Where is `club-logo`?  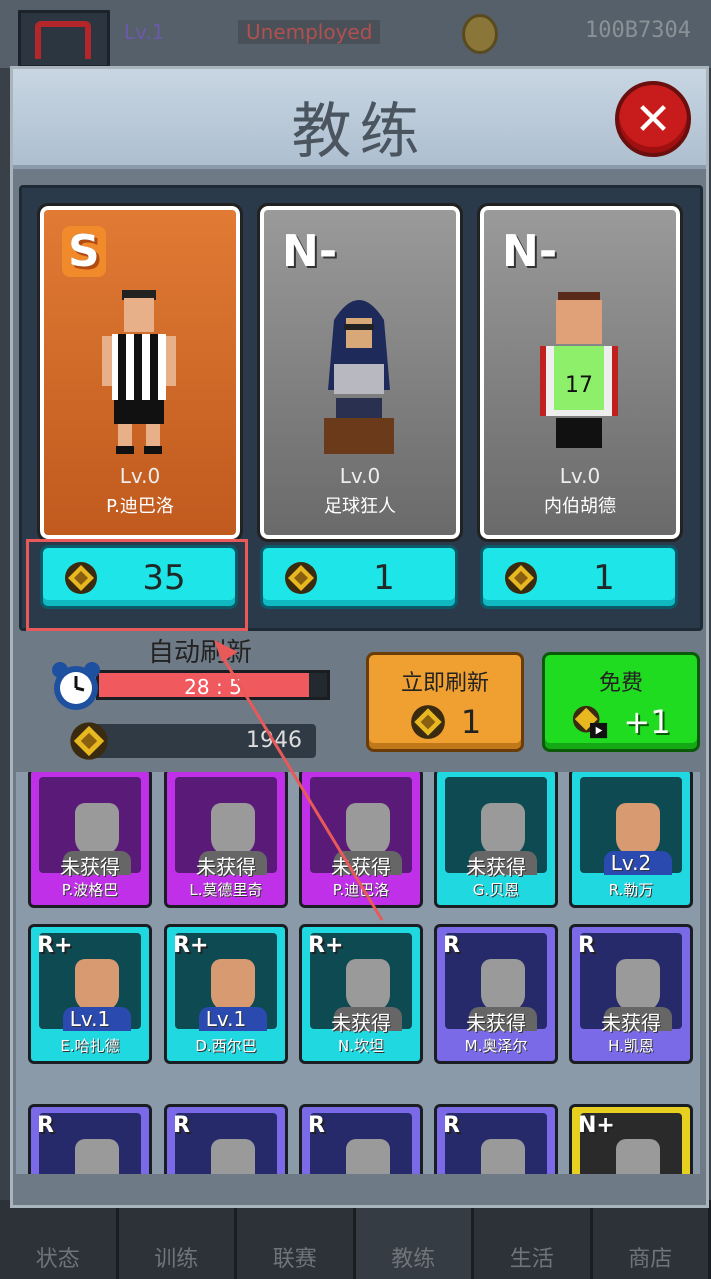
club-logo is located at coordinates (64, 39).